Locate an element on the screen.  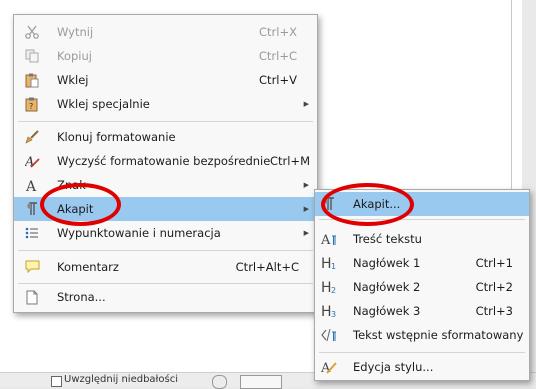
submenu-item-heading-1: H1 Nagłówek 1 Ctrl+1 is located at coordinates (422, 263).